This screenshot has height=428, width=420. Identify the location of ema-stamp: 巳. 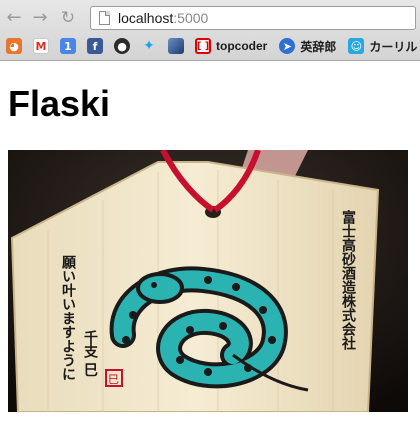
(113, 379).